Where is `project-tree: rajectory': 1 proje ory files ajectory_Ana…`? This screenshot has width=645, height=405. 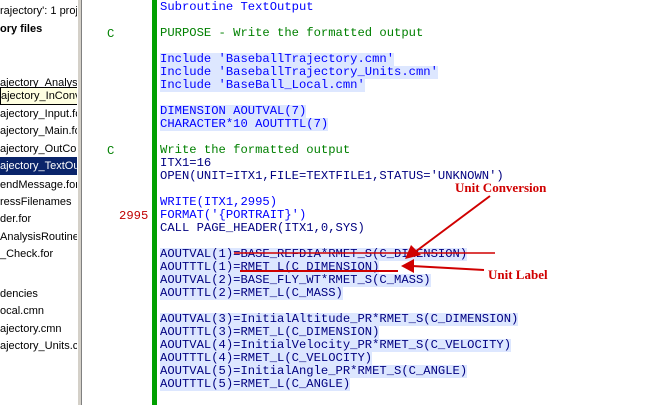
project-tree: rajectory': 1 proje ory files ajectory_Ana… is located at coordinates (38, 202).